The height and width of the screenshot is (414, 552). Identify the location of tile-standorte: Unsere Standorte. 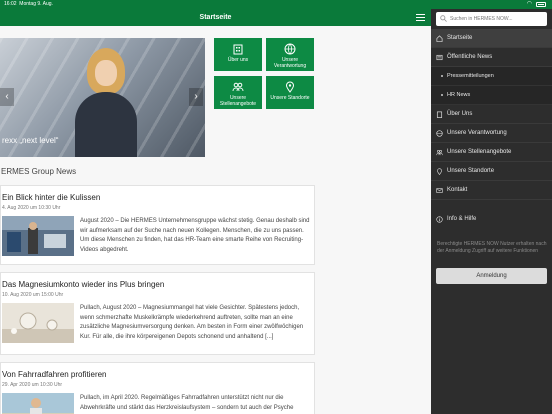
(290, 92).